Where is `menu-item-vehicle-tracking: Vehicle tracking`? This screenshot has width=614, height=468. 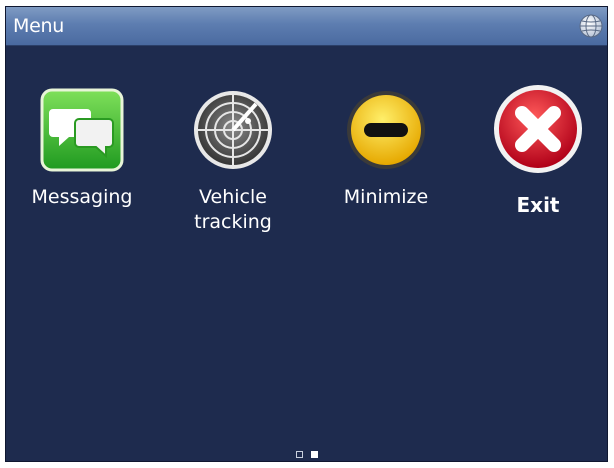
menu-item-vehicle-tracking: Vehicle tracking is located at coordinates (233, 167).